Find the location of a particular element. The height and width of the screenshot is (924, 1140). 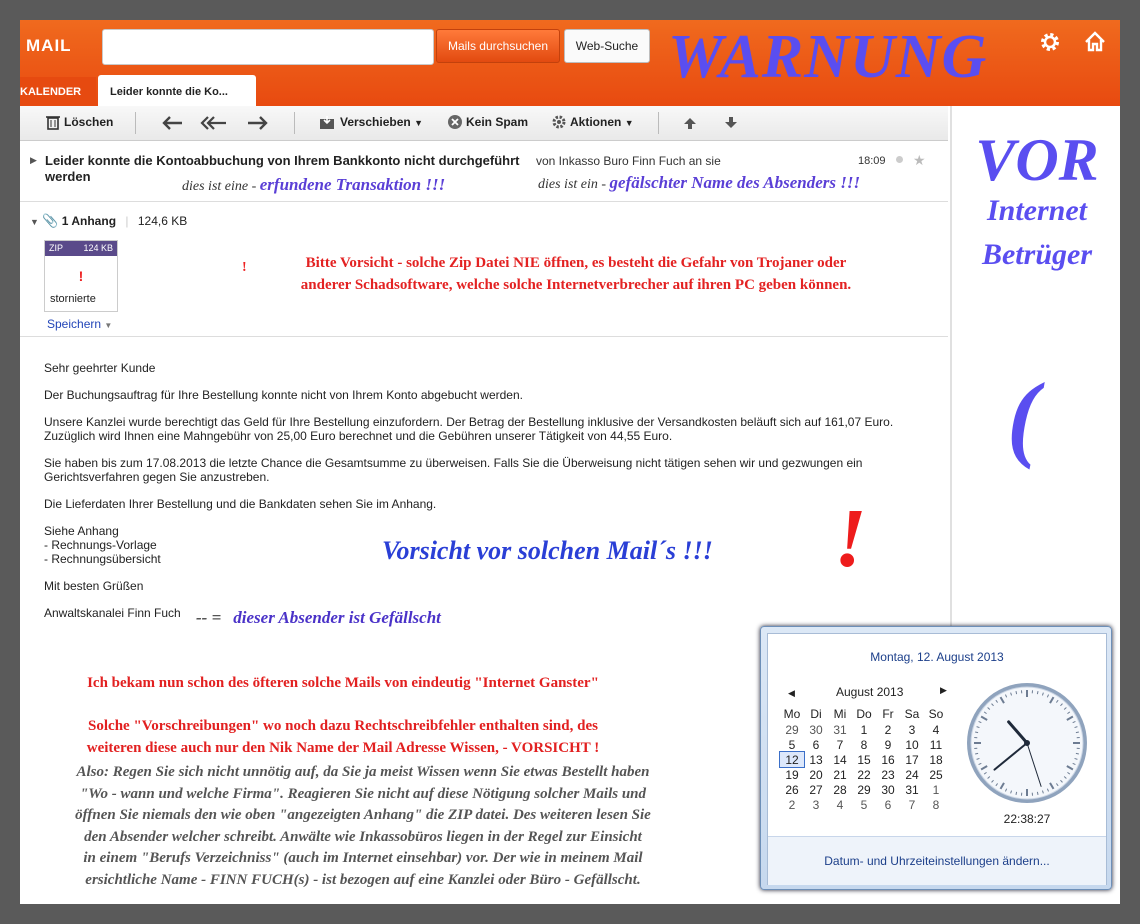

sender-arrow: -- = is located at coordinates (209, 617).